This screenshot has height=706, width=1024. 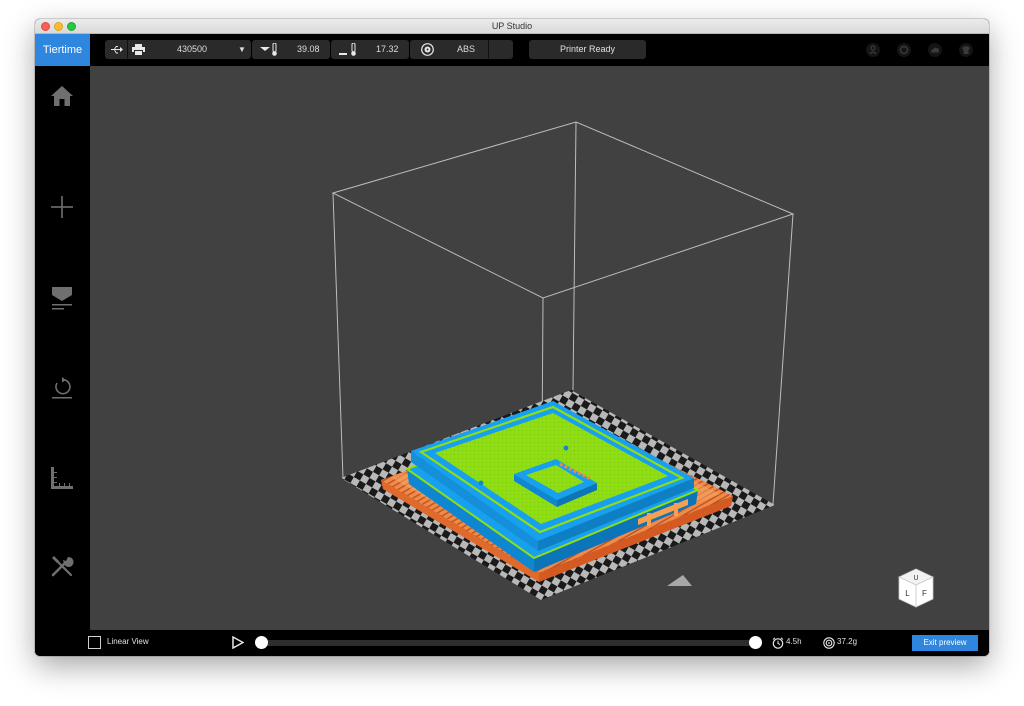 What do you see at coordinates (71, 26) in the screenshot?
I see `maximize-window-button` at bounding box center [71, 26].